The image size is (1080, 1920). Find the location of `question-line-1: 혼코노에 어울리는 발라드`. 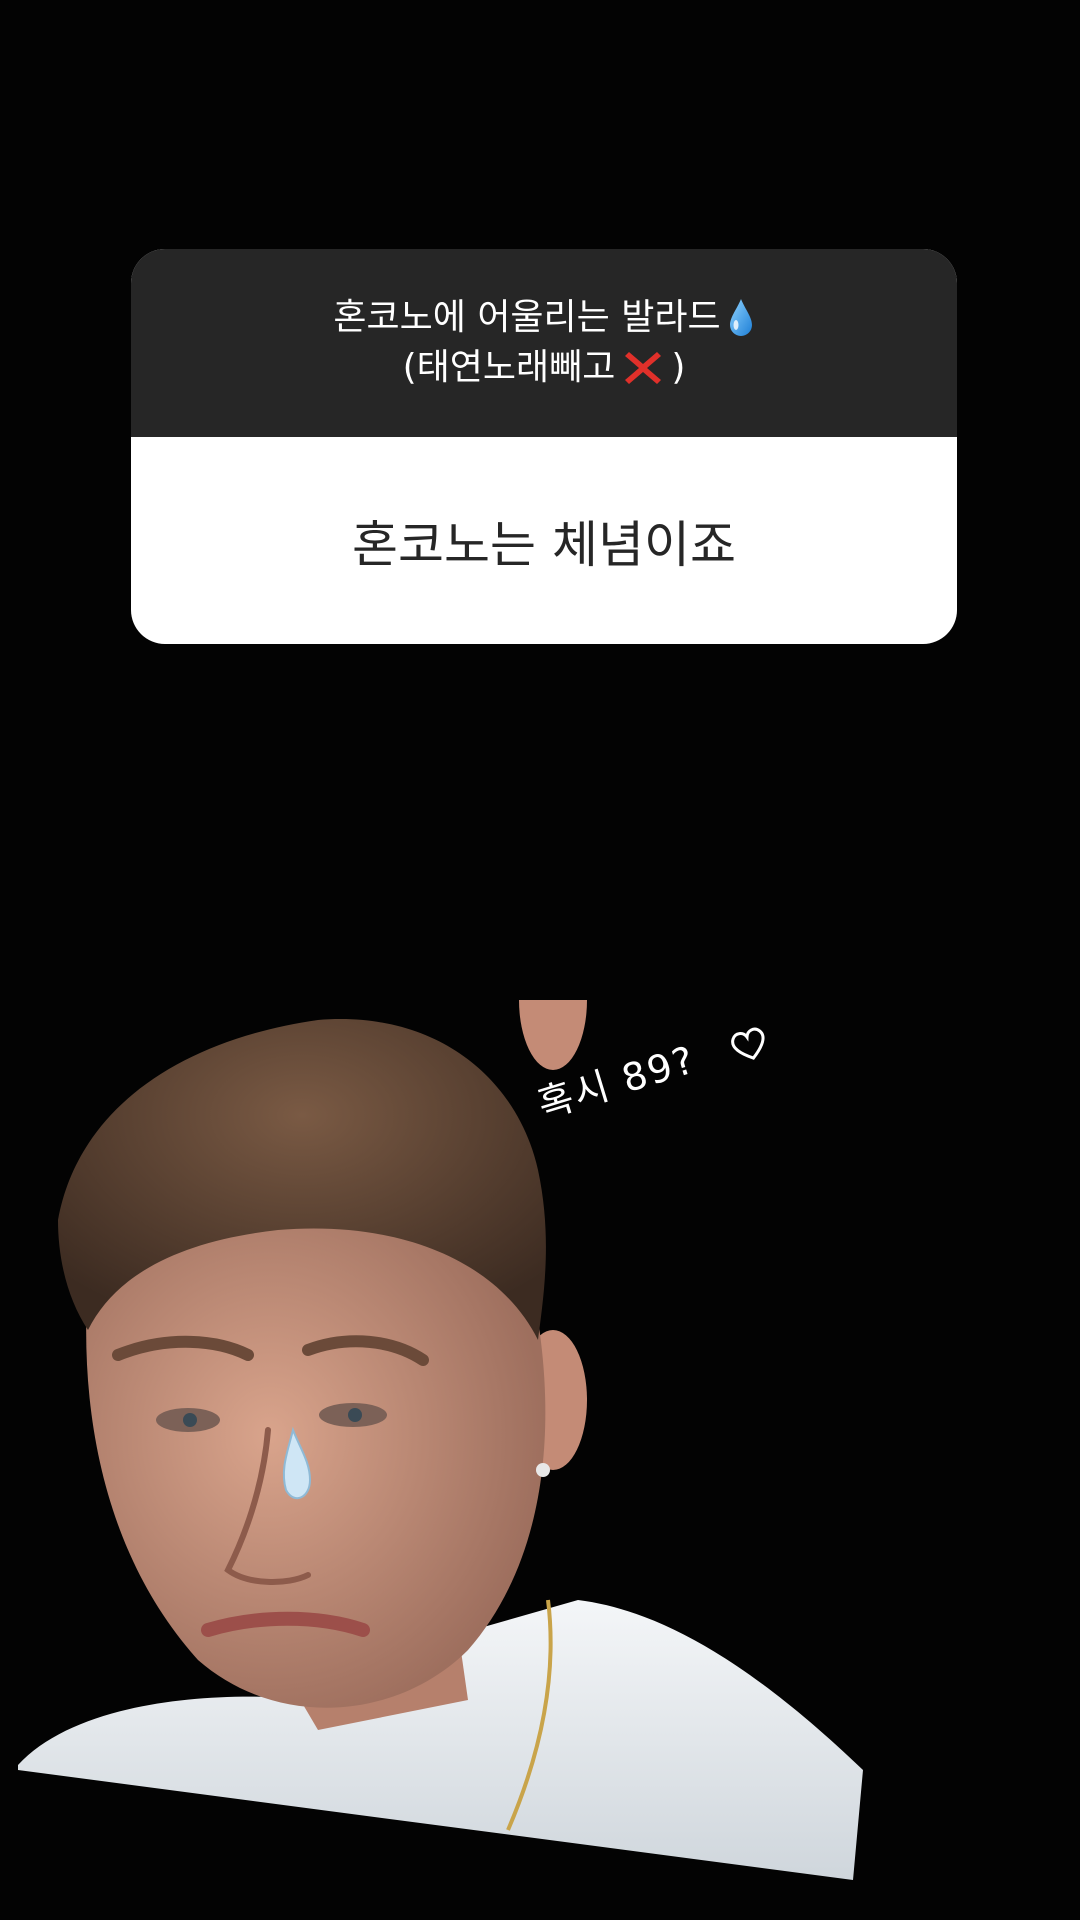

question-line-1: 혼코노에 어울리는 발라드 is located at coordinates (543, 318).